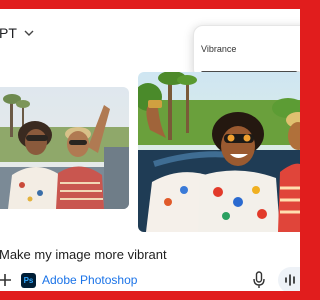 The width and height of the screenshot is (320, 300). Describe the element at coordinates (28, 280) in the screenshot. I see `photoshop-logo-icon: Ps` at that location.